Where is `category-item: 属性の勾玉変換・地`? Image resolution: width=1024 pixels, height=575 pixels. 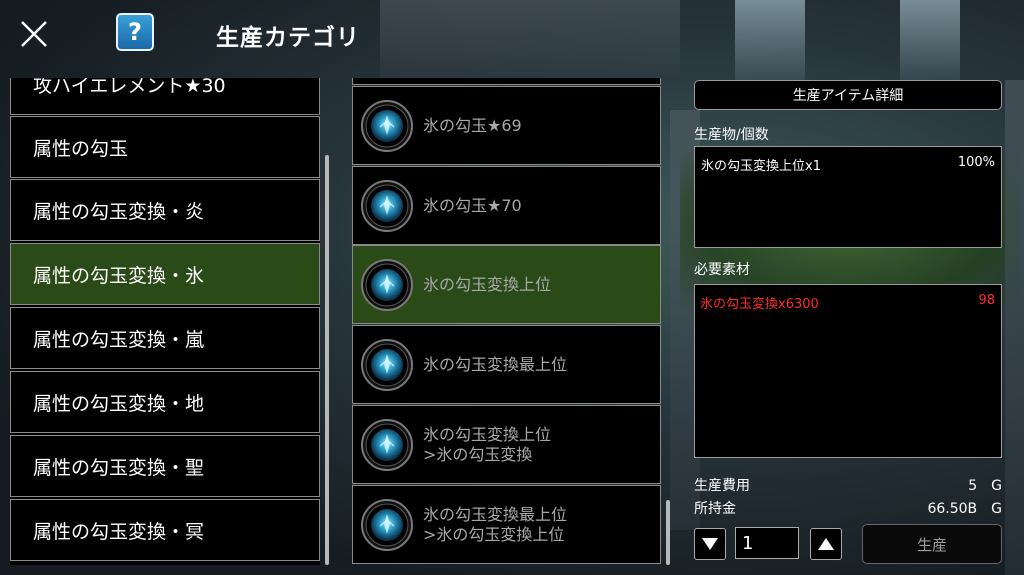
category-item: 属性の勾玉変換・地 is located at coordinates (165, 402).